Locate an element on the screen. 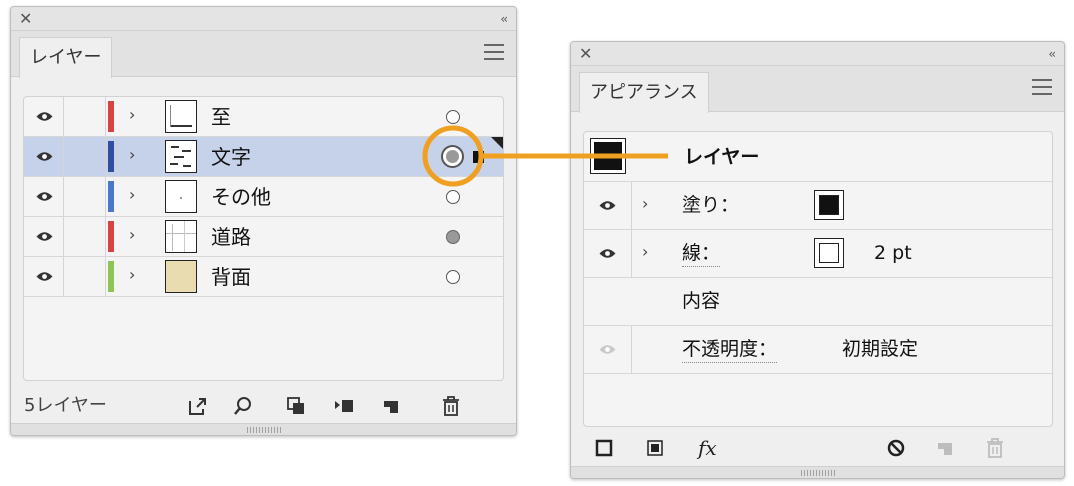 Image resolution: width=1074 pixels, height=486 pixels. stroke-row: › 線： 2 pt is located at coordinates (818, 254).